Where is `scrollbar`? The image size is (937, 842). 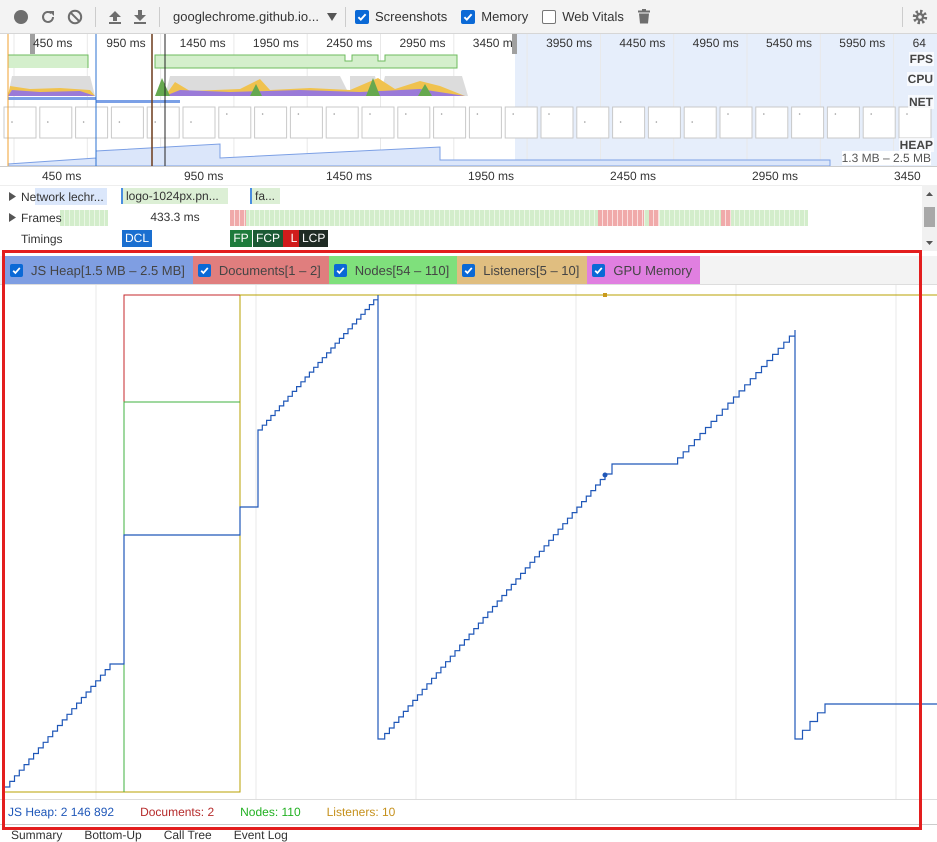 scrollbar is located at coordinates (929, 218).